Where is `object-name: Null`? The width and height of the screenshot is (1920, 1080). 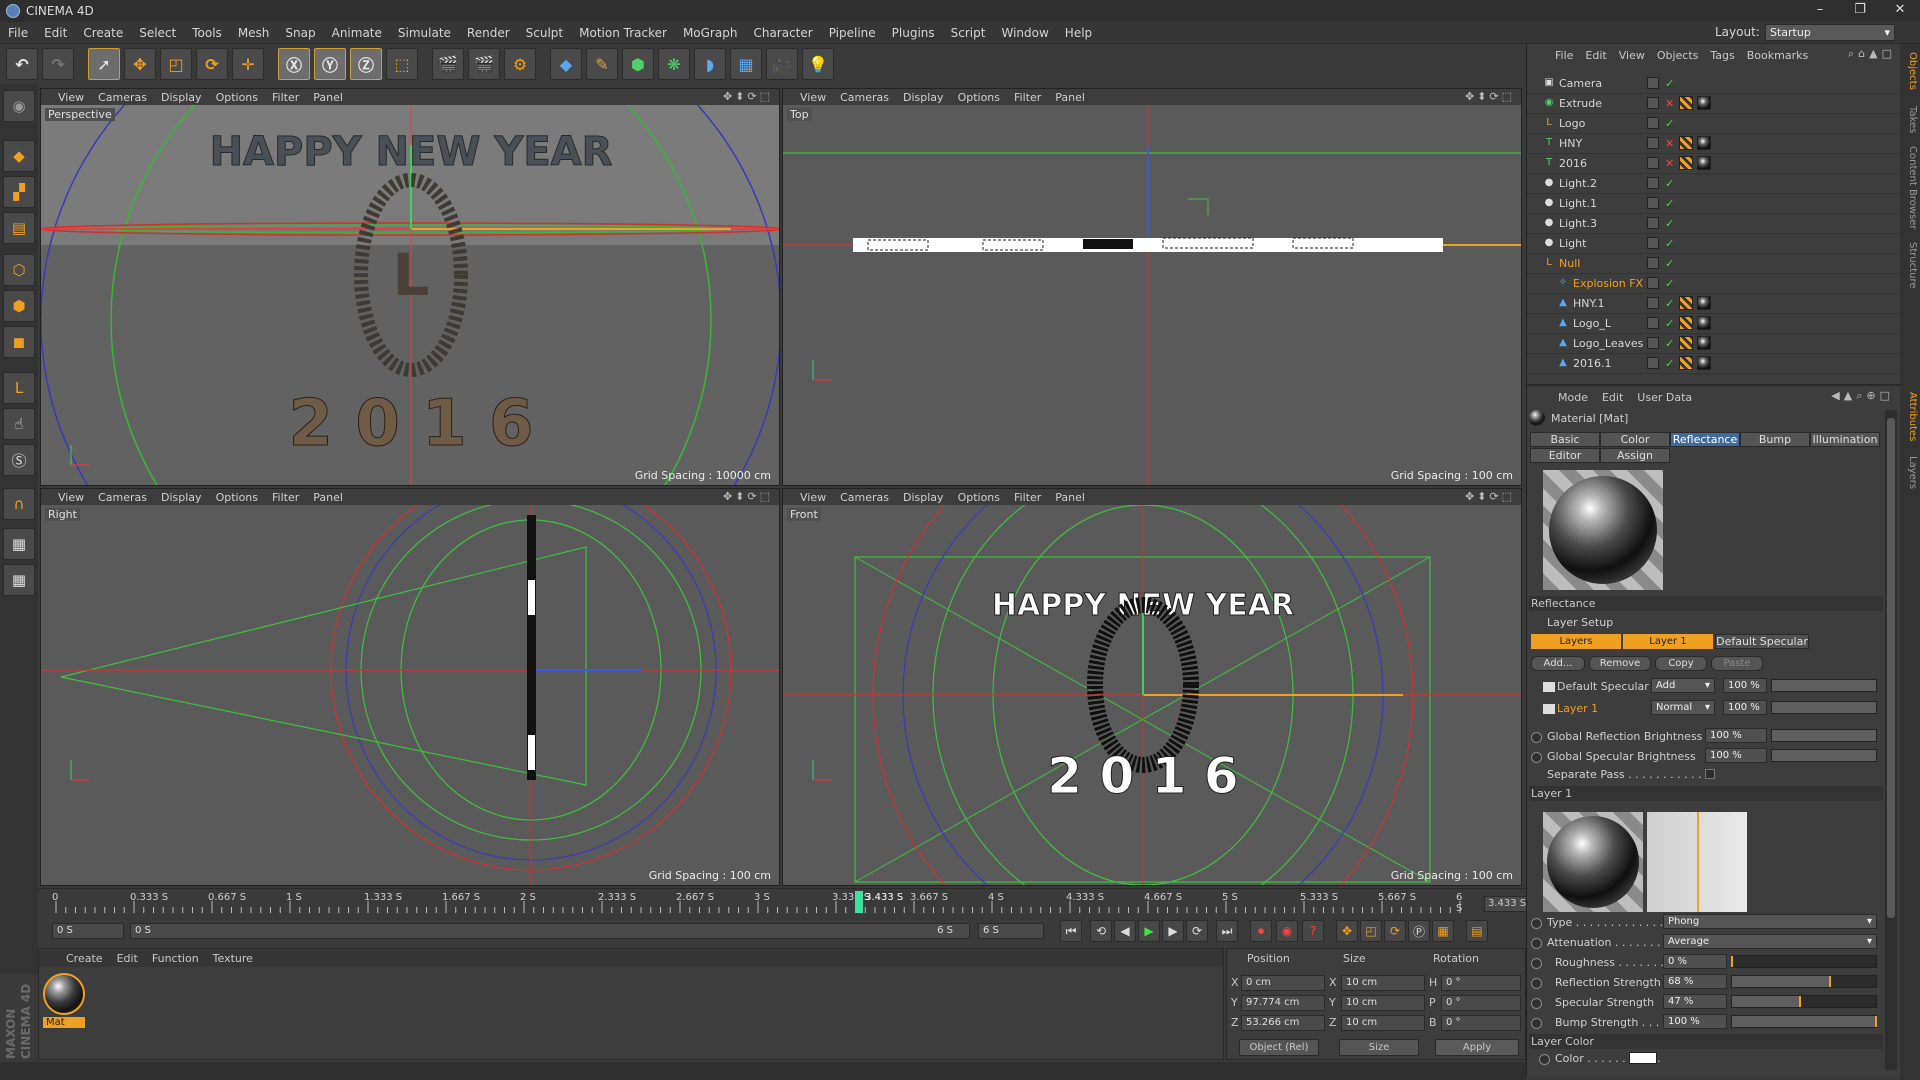 object-name: Null is located at coordinates (1569, 263).